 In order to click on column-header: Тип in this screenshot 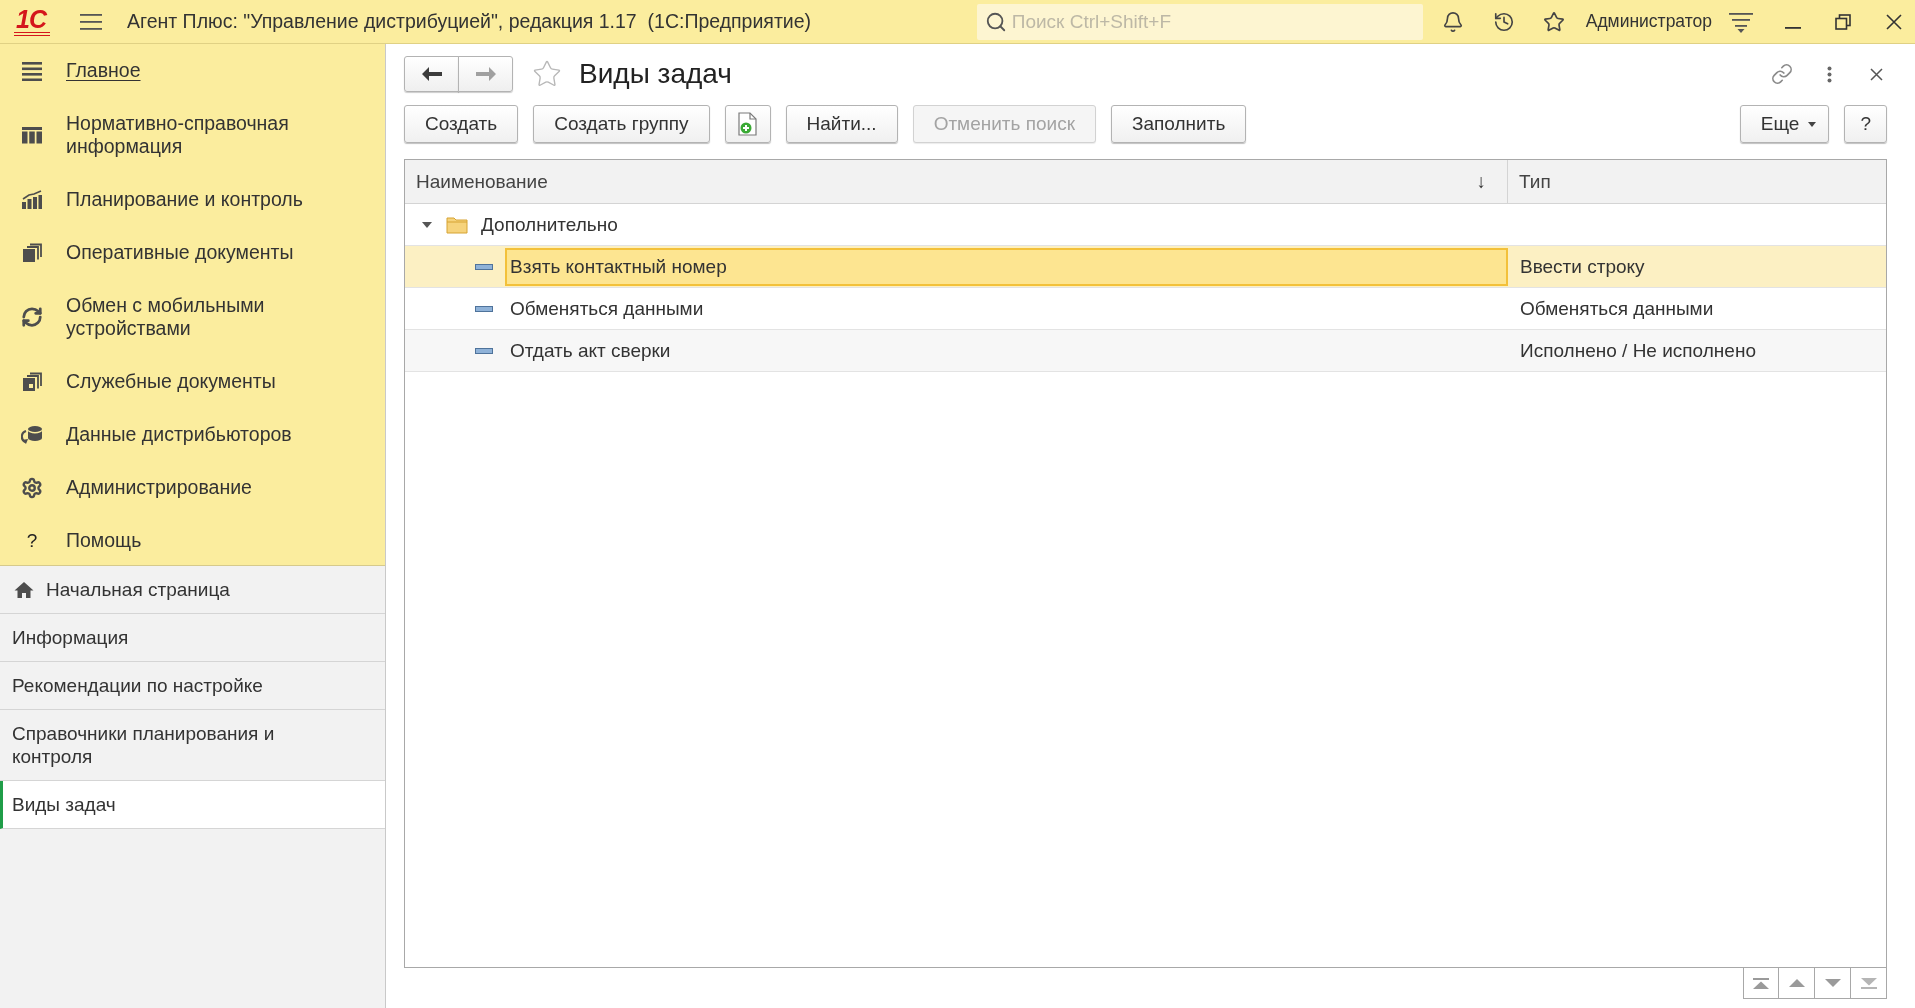, I will do `click(1697, 182)`.